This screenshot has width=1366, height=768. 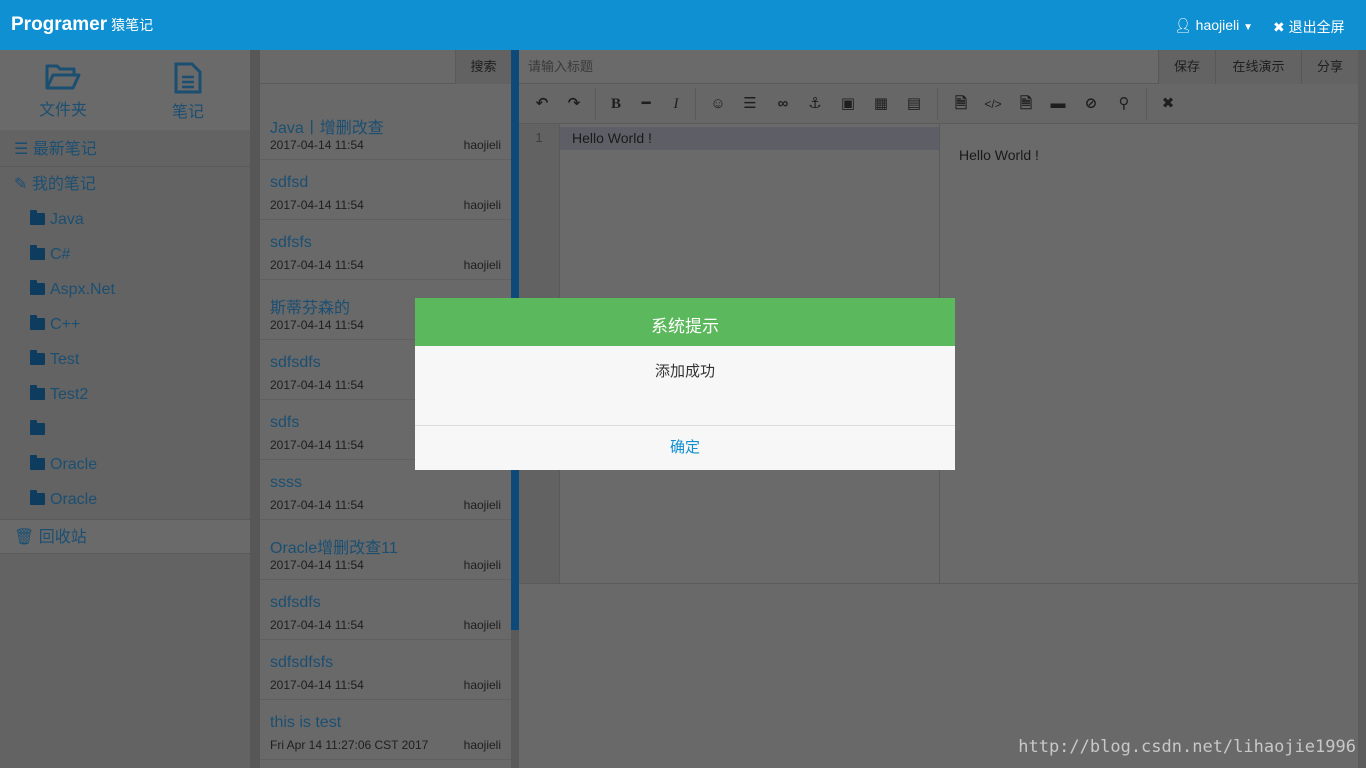 What do you see at coordinates (385, 670) in the screenshot?
I see `note-list-item: sdfsdfsfs 2017-04-14 11:54 haojieli` at bounding box center [385, 670].